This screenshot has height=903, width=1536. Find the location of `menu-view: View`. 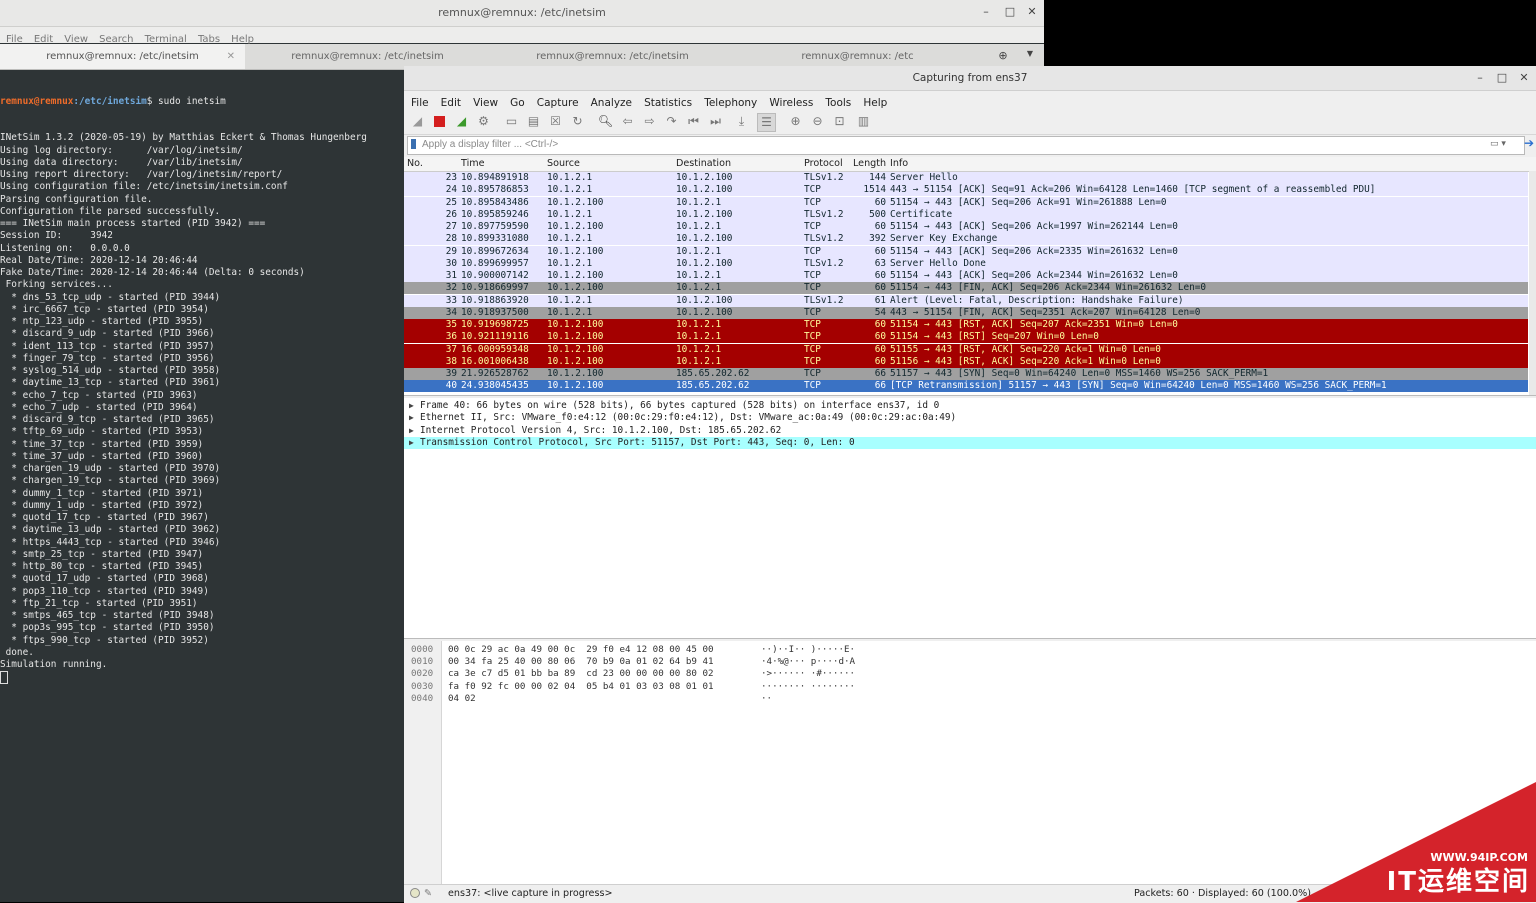

menu-view: View is located at coordinates (485, 103).